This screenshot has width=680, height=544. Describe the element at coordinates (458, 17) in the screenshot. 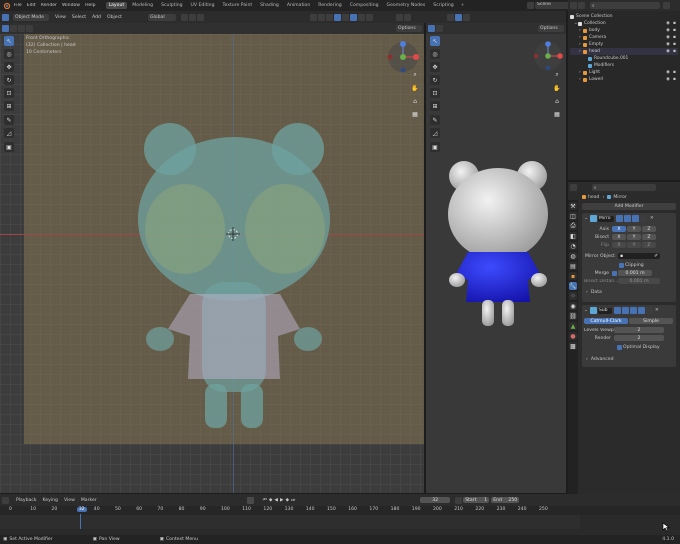

I see `solid-2-icon` at that location.